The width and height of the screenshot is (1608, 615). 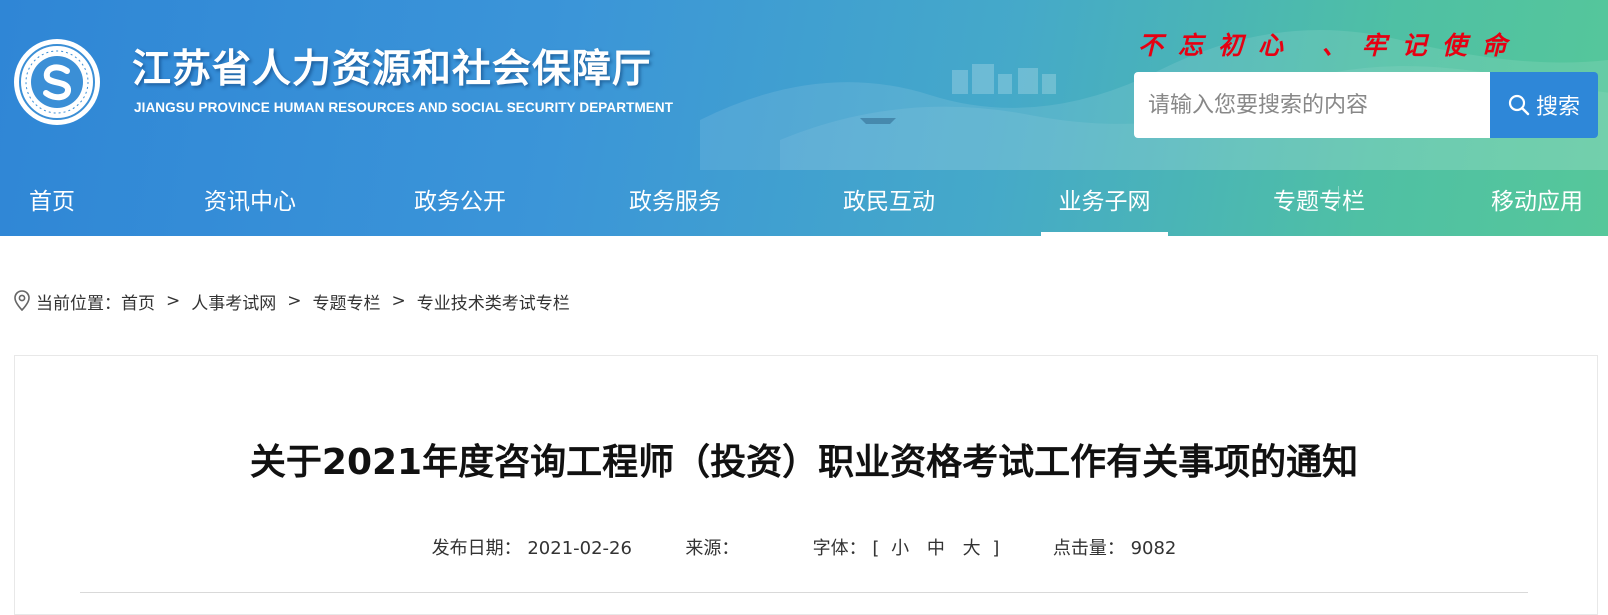 I want to click on font-size-bracket-close: ], so click(x=996, y=548).